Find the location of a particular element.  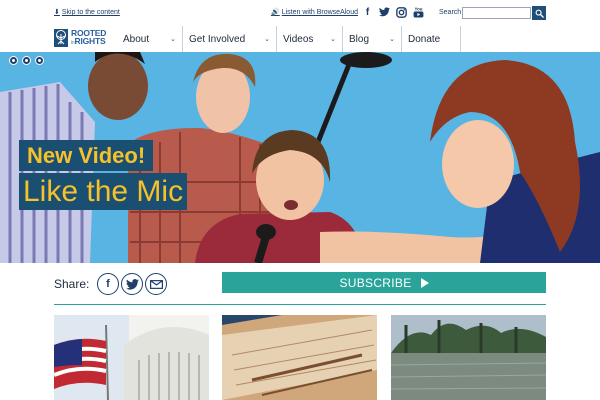

nav-item-label: Videos is located at coordinates (298, 39).